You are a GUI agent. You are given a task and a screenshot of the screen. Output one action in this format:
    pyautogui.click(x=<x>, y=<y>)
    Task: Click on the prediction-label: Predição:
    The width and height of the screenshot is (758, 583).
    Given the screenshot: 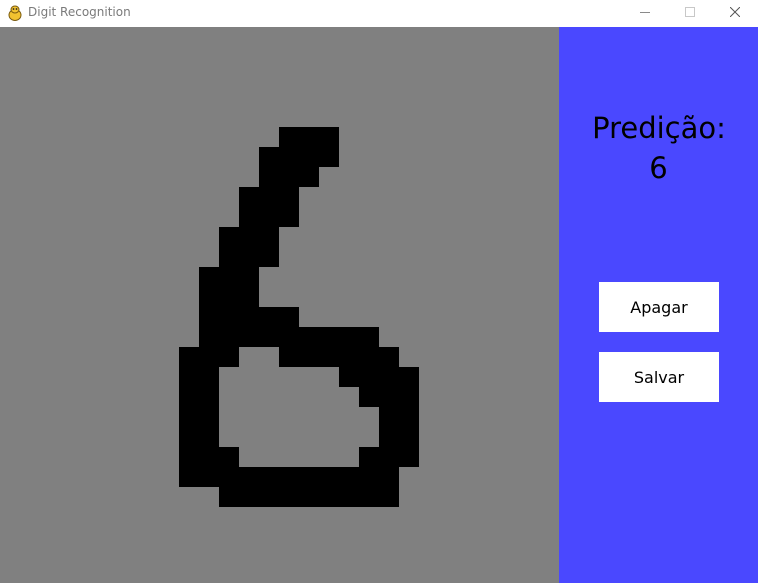 What is the action you would take?
    pyautogui.click(x=659, y=128)
    